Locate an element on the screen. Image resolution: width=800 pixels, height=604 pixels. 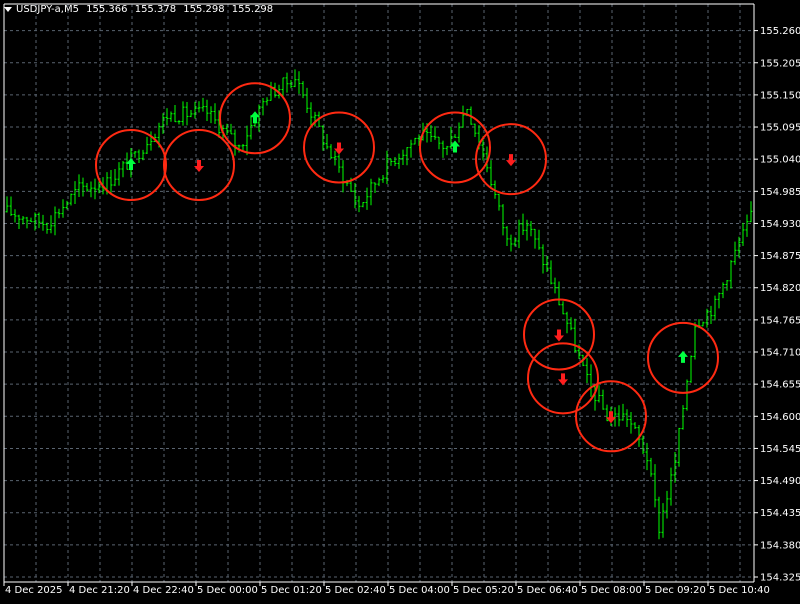
y-tick-label: 154.985 is located at coordinates (780, 192).